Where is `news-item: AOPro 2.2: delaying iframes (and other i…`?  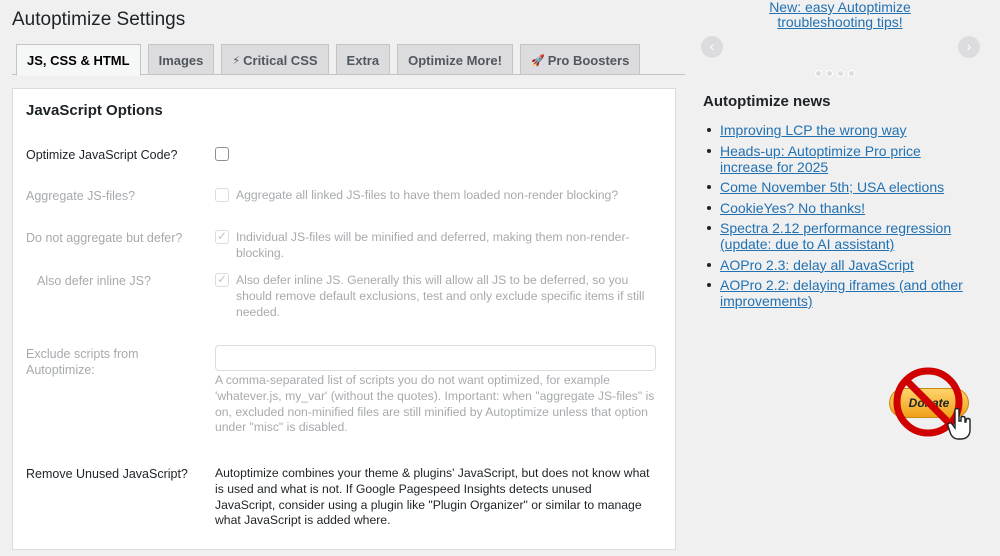 news-item: AOPro 2.2: delaying iframes (and other i… is located at coordinates (838, 293).